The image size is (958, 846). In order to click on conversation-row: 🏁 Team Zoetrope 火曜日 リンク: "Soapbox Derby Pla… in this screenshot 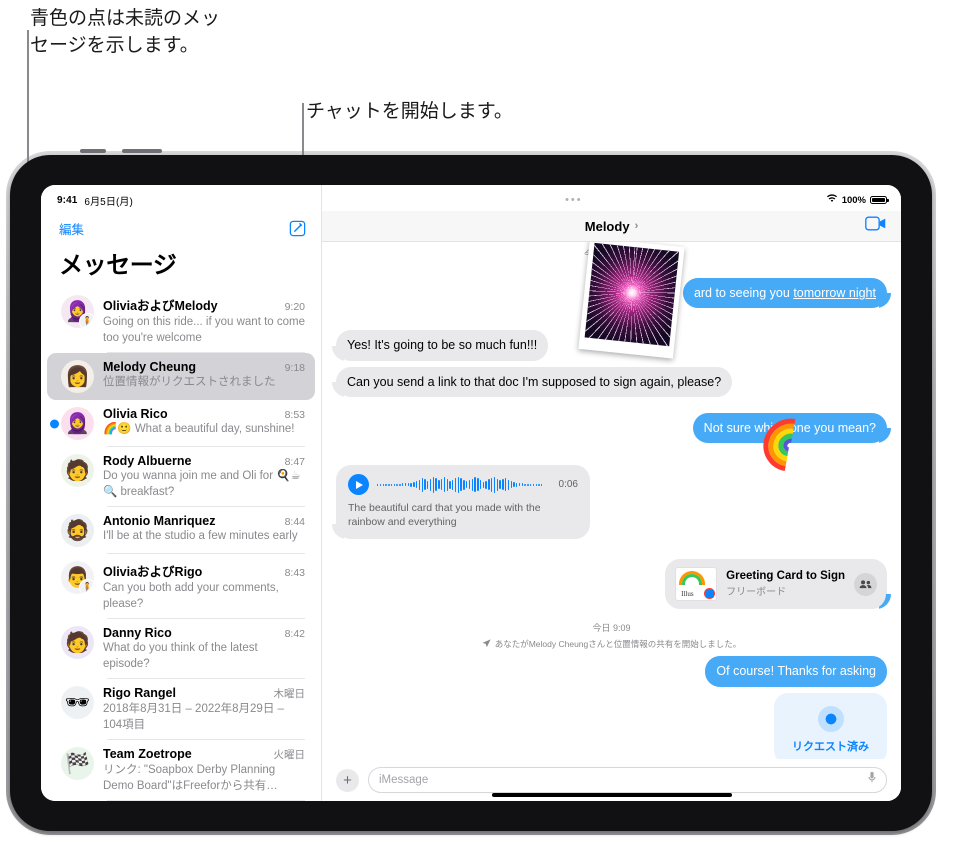, I will do `click(181, 770)`.